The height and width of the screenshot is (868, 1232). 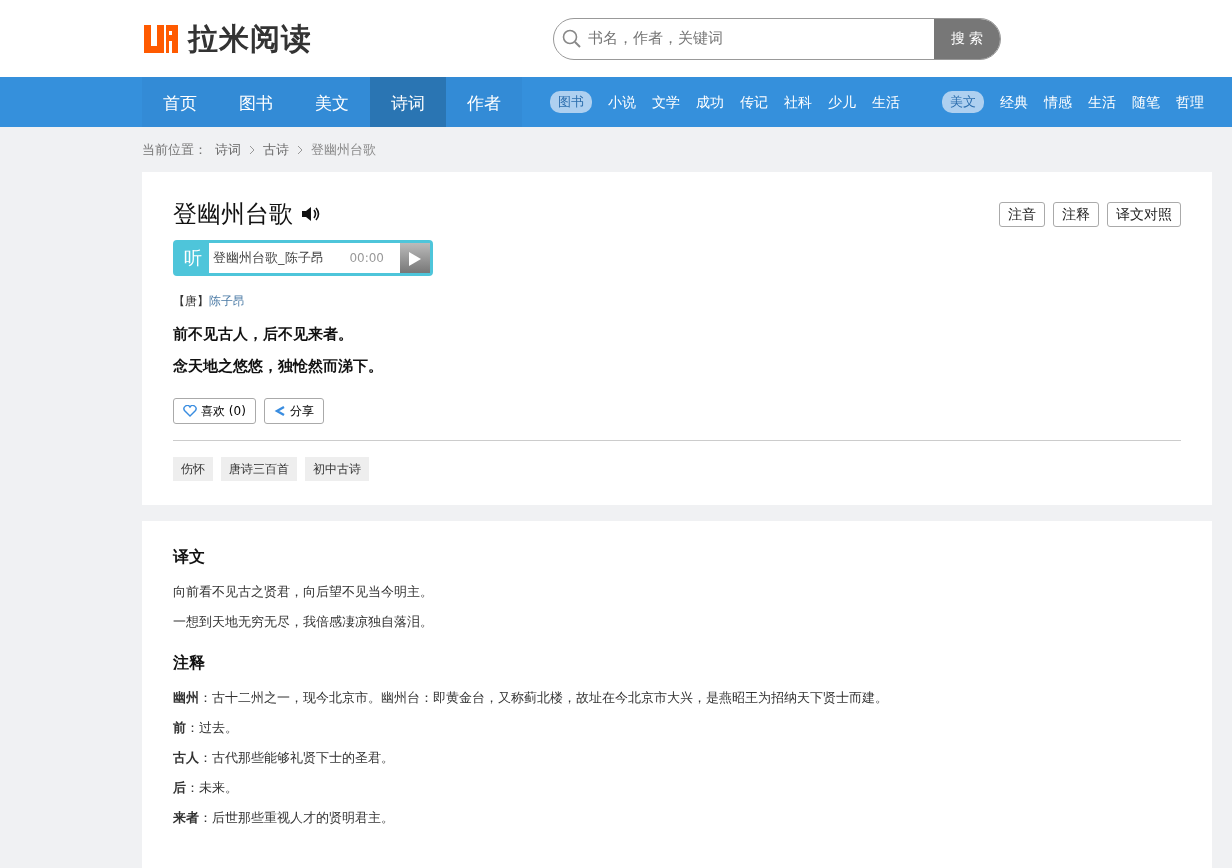 What do you see at coordinates (259, 469) in the screenshot?
I see `tag-link: 唐诗三百首` at bounding box center [259, 469].